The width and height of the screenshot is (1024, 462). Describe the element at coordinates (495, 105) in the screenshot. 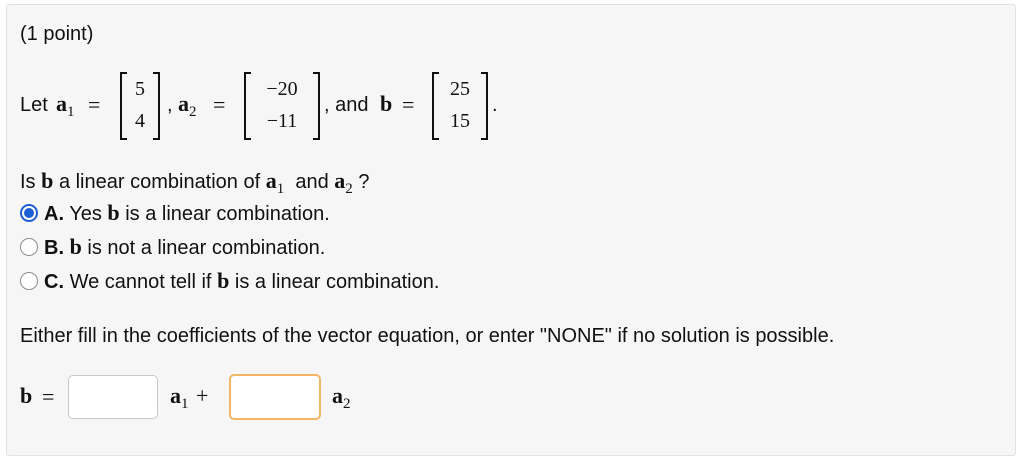

I see `period: .` at that location.